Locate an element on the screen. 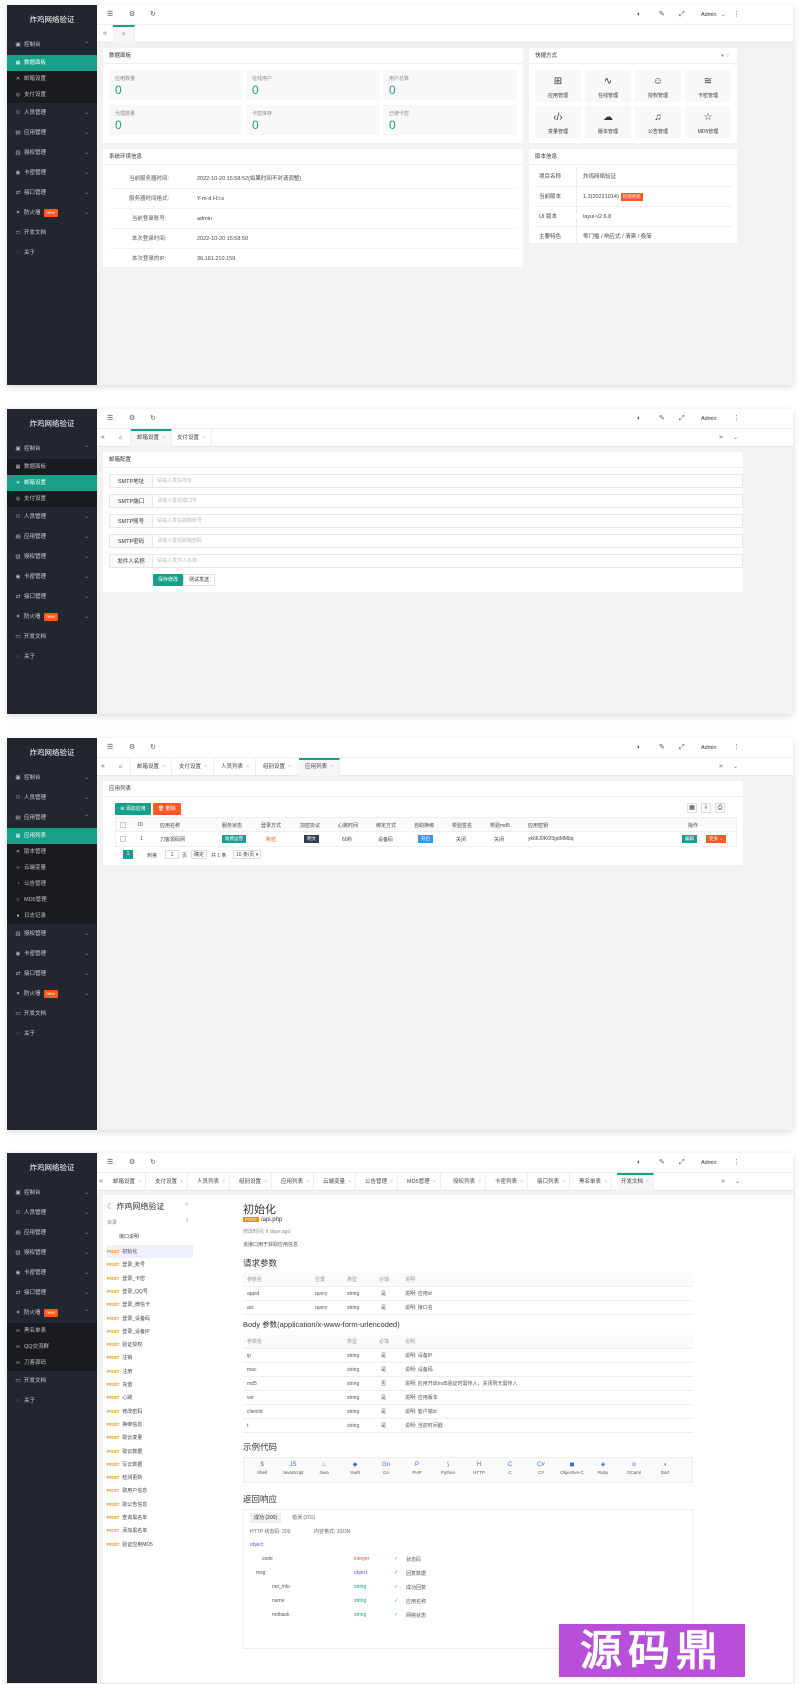 This screenshot has height=1684, width=800. language-option: ◼ Objective-C is located at coordinates (572, 1468).